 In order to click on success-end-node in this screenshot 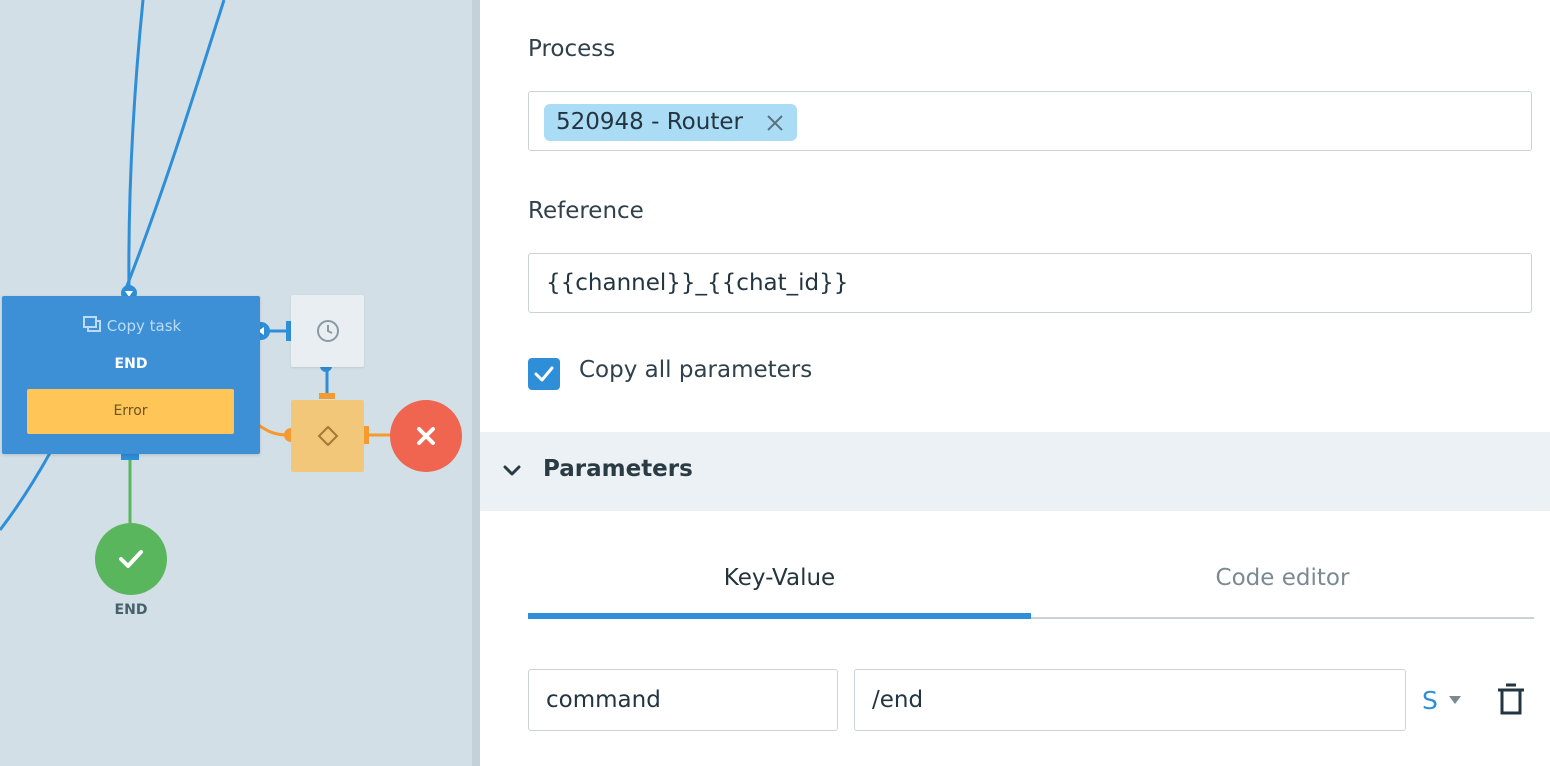, I will do `click(131, 559)`.